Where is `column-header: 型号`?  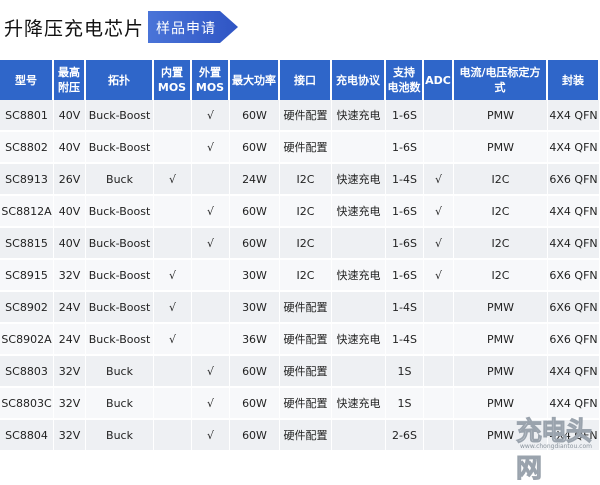 column-header: 型号 is located at coordinates (27, 80).